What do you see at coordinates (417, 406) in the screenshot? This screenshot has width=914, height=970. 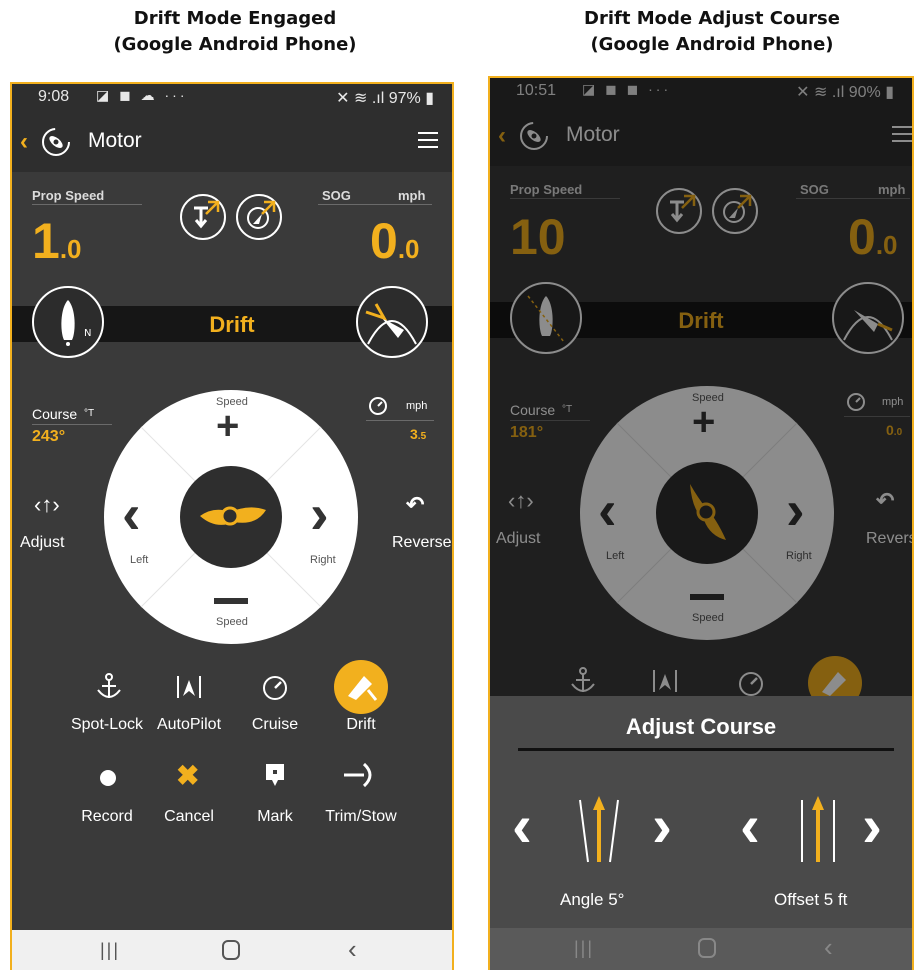 I see `speed-unit: mph` at bounding box center [417, 406].